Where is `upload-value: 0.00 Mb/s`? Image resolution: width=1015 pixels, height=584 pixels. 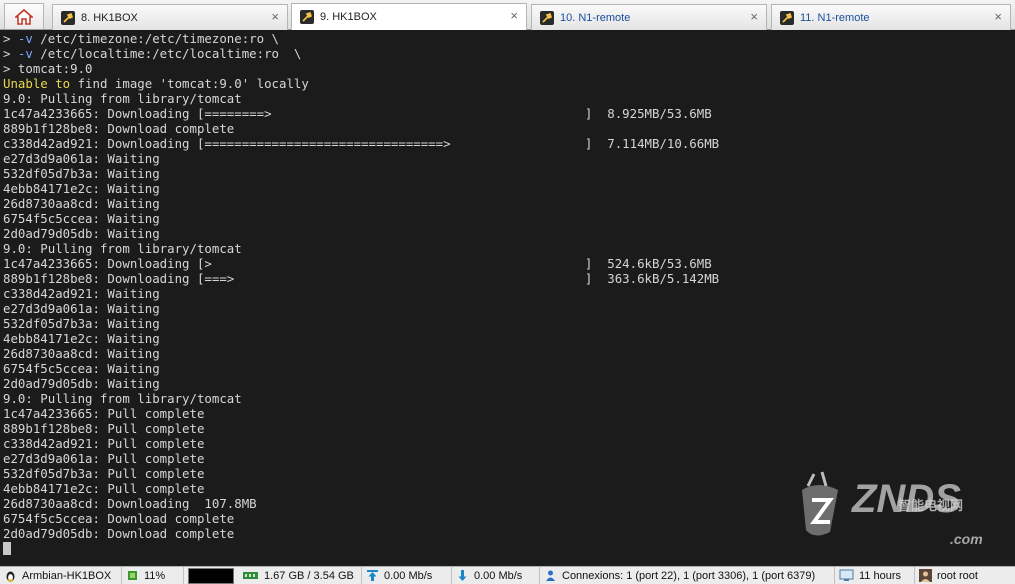
upload-value: 0.00 Mb/s is located at coordinates (408, 575).